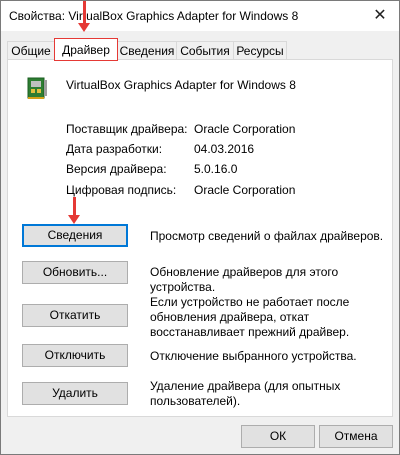  Describe the element at coordinates (84, 17) in the screenshot. I see `annotation-arrow-tab` at that location.